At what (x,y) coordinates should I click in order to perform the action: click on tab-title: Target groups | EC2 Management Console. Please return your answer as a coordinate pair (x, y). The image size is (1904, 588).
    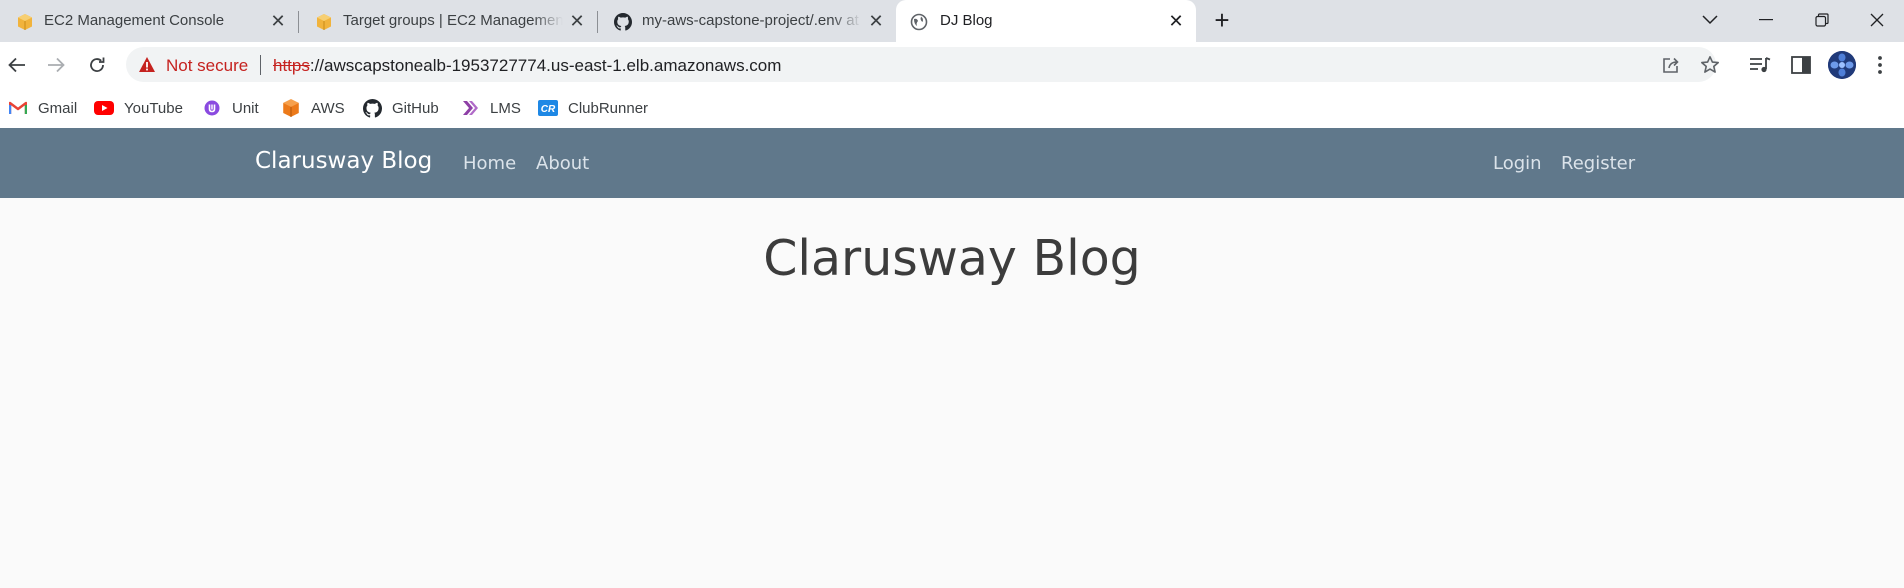
    Looking at the image, I should click on (453, 20).